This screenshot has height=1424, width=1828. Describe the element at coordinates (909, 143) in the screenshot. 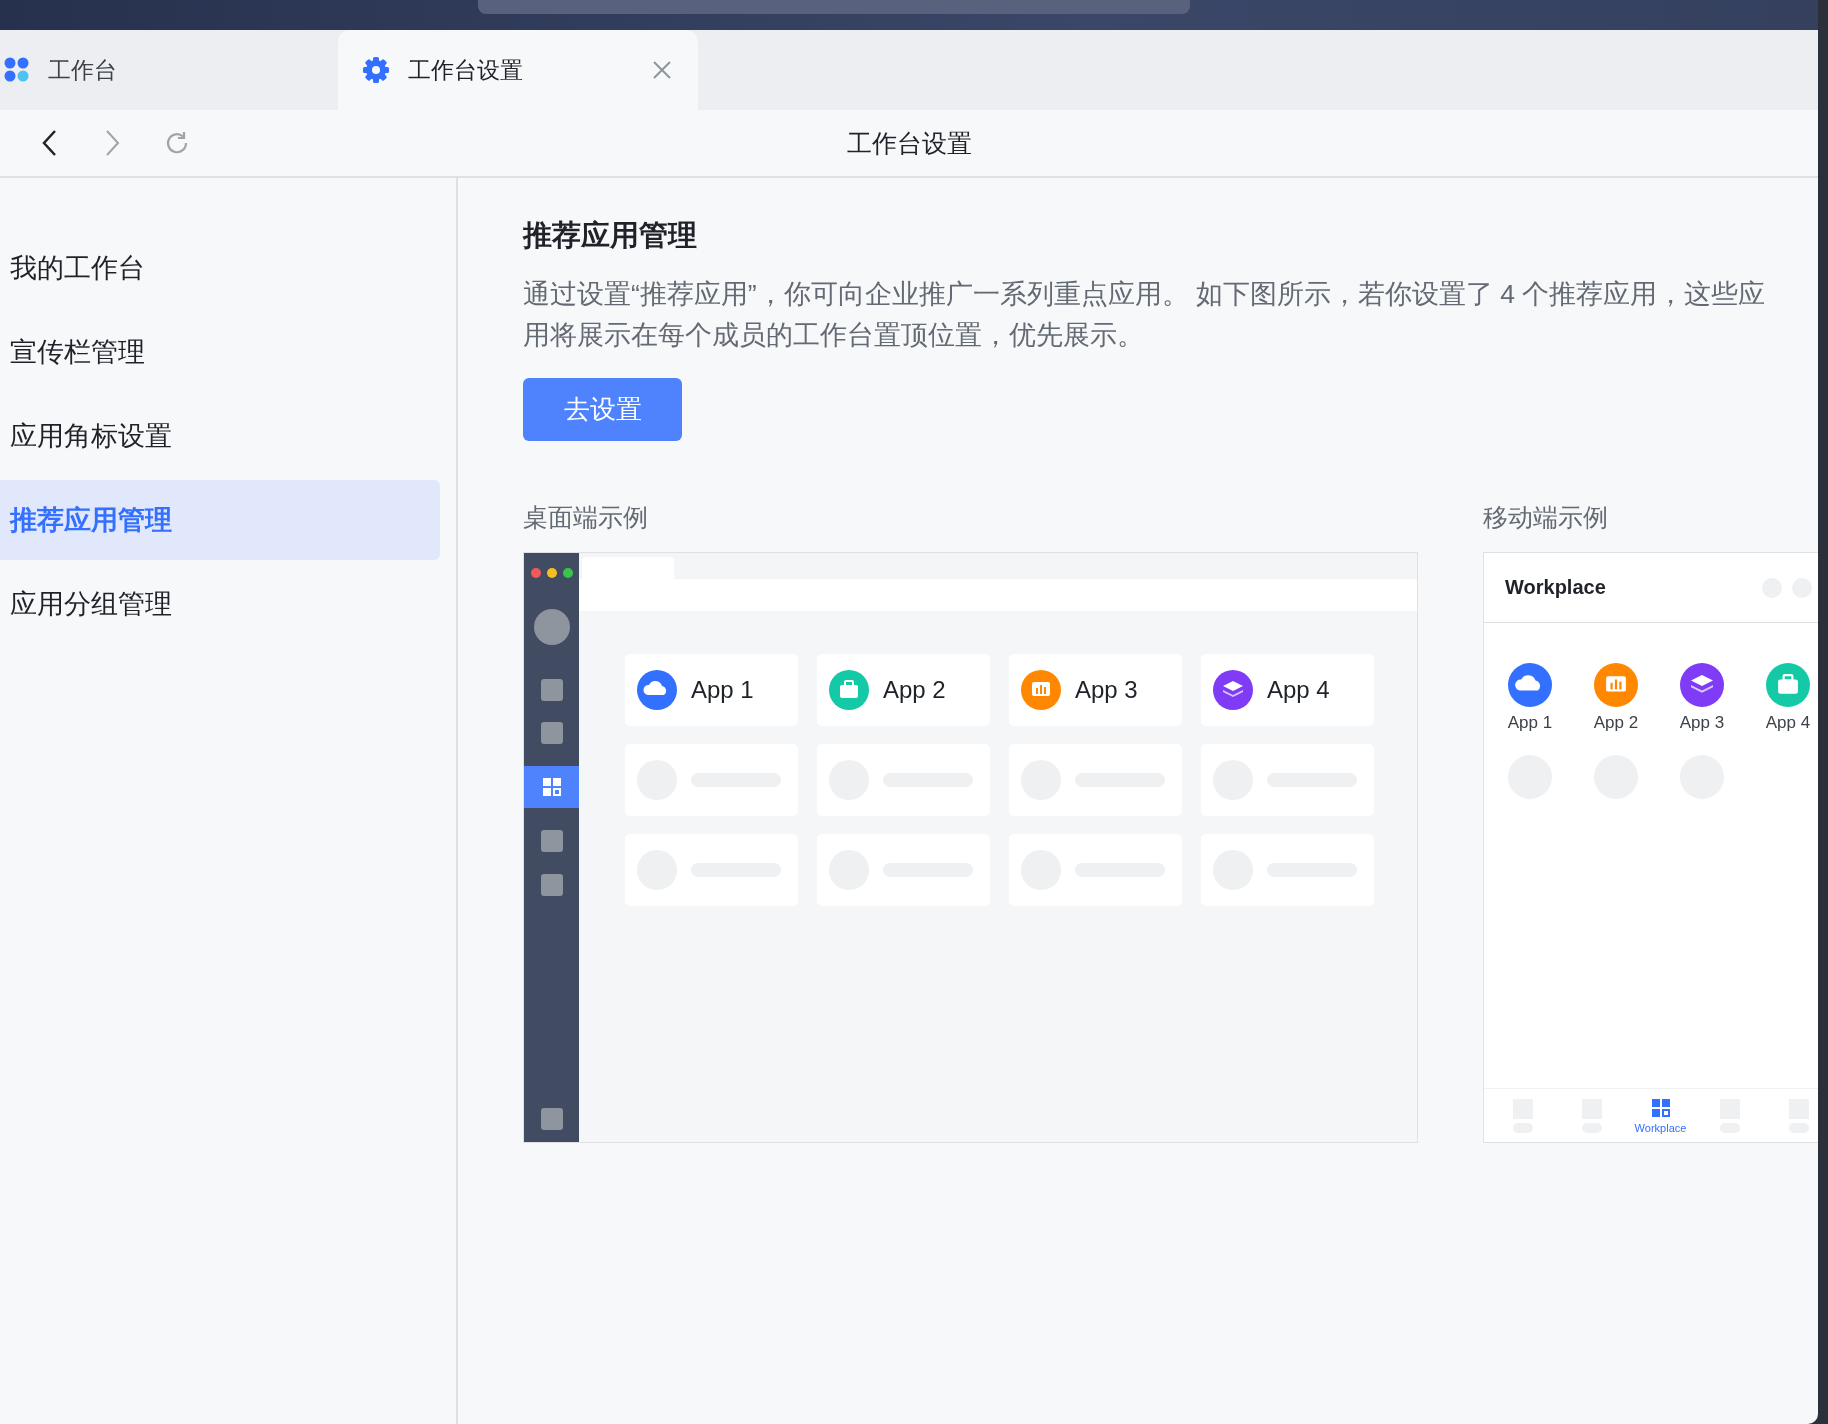

I see `page-title: 工作台设置` at that location.